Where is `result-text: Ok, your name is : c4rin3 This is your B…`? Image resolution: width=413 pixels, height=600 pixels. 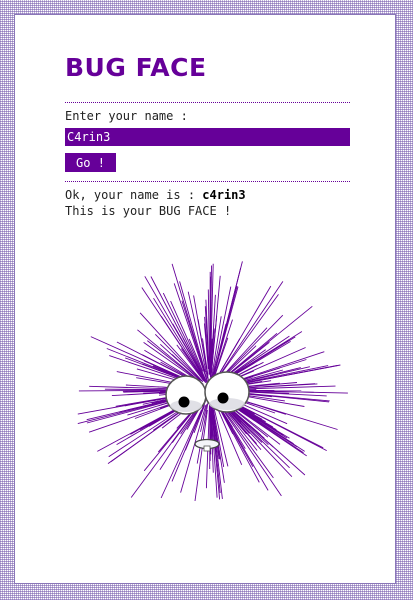
result-text: Ok, your name is : c4rin3 This is your B… is located at coordinates (155, 203).